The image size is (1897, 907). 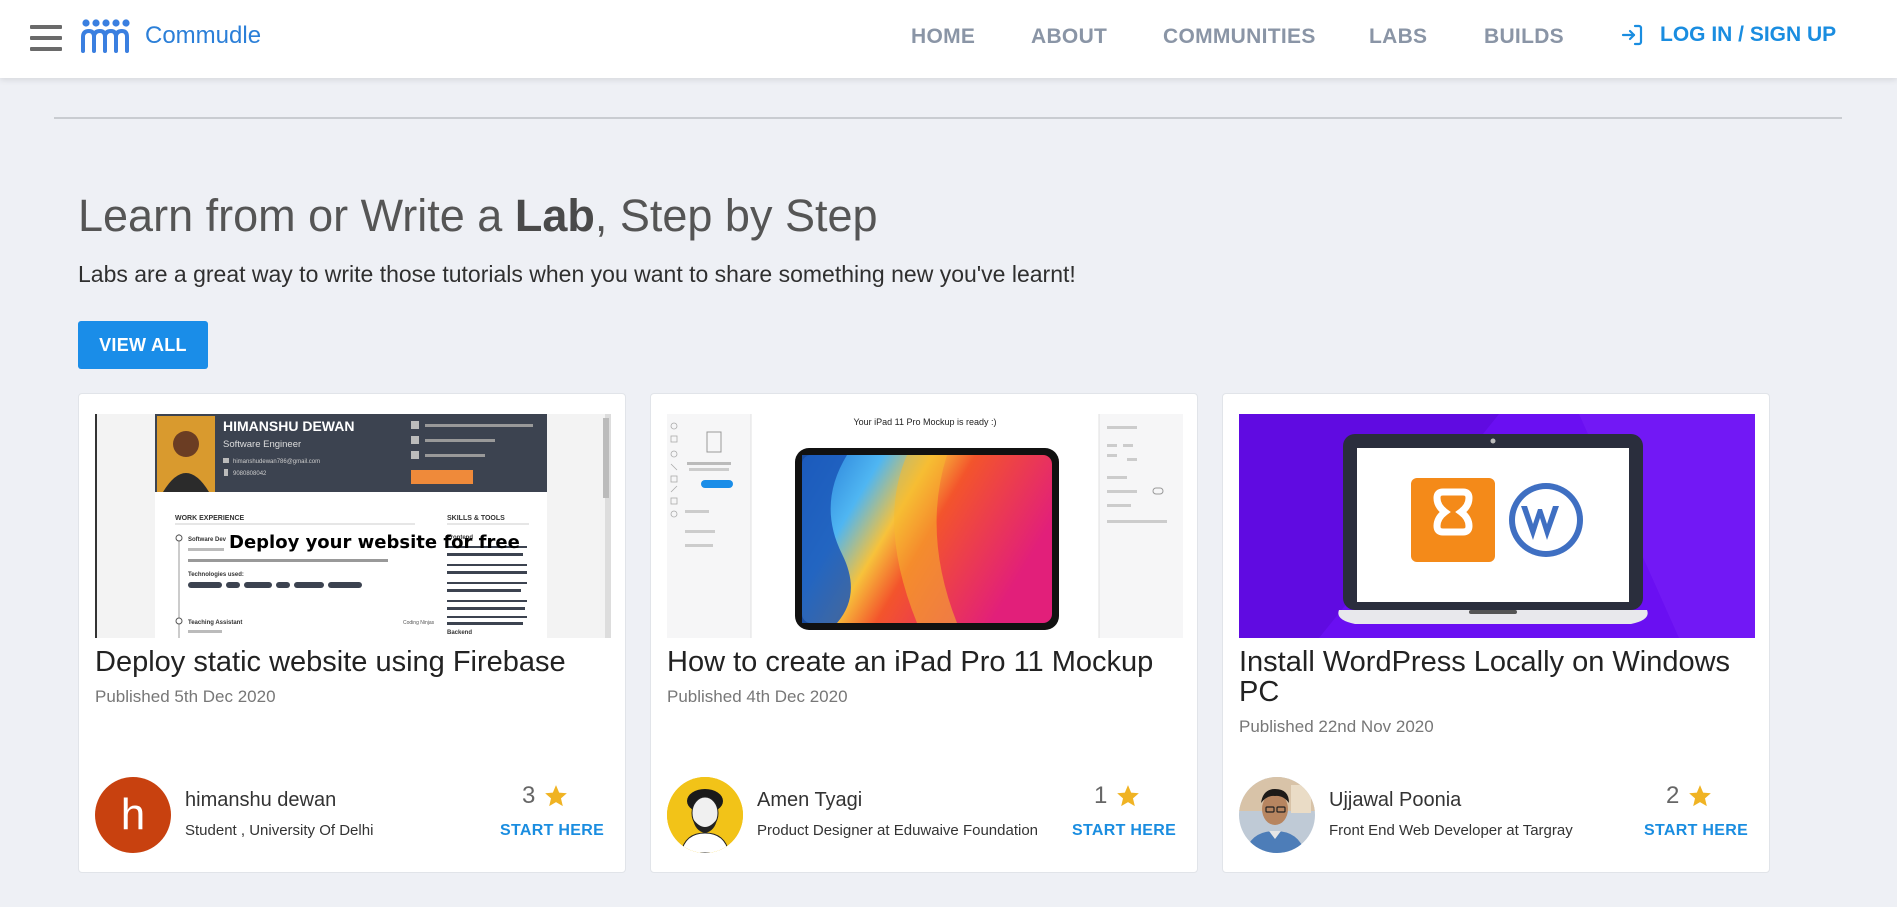 What do you see at coordinates (809, 800) in the screenshot?
I see `author-name: Amen Tyagi` at bounding box center [809, 800].